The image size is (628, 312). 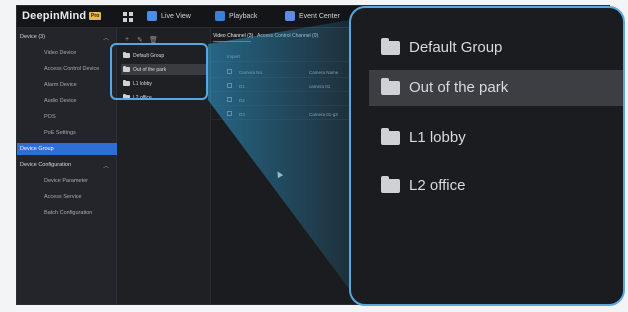 What do you see at coordinates (494, 48) in the screenshot?
I see `callout-group-default-group: Default Group` at bounding box center [494, 48].